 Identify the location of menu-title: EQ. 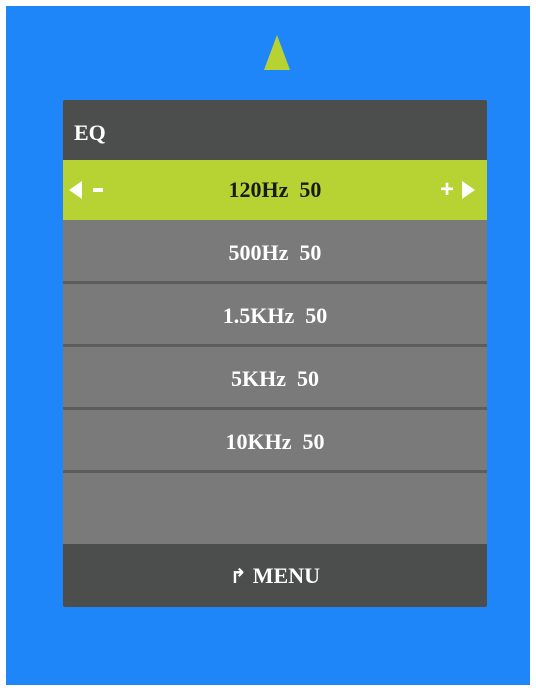
(275, 130).